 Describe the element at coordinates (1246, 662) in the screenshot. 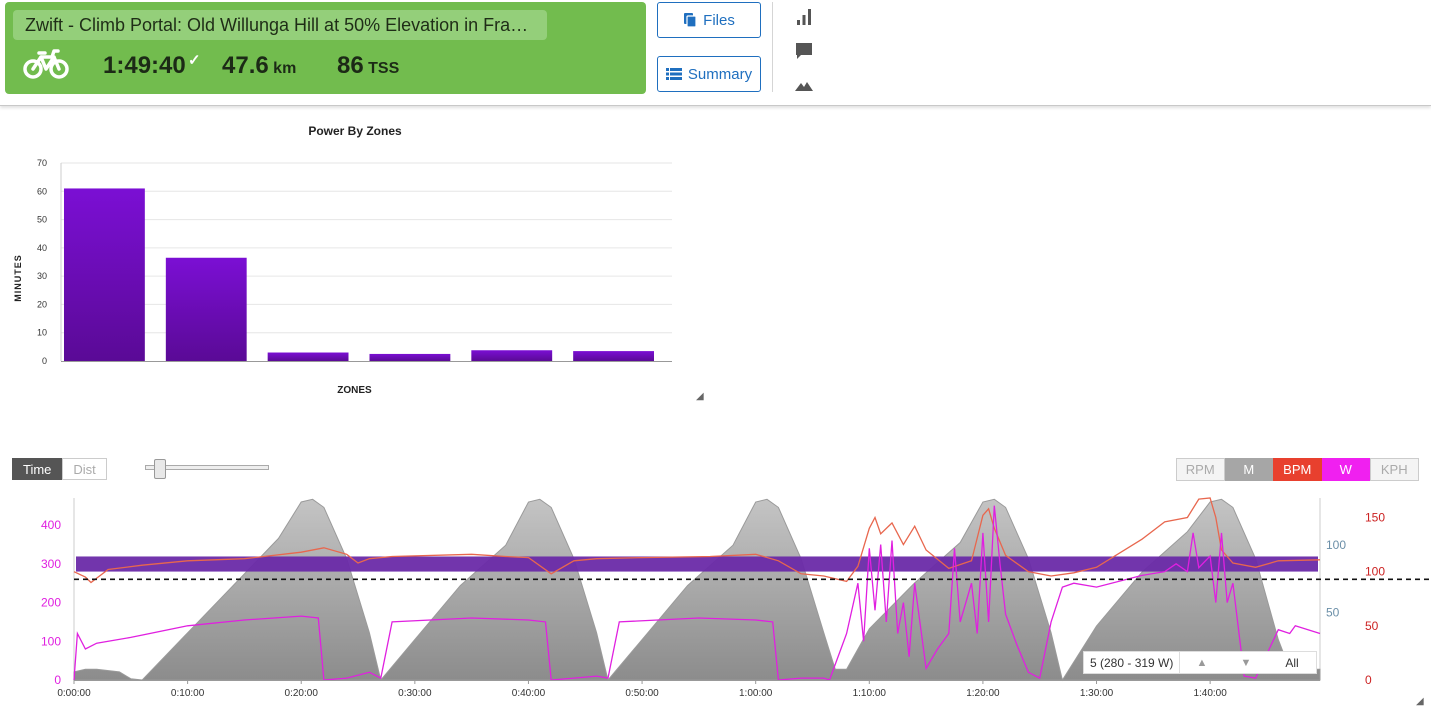

I see `zone-down-arrow-icon: ▼` at that location.